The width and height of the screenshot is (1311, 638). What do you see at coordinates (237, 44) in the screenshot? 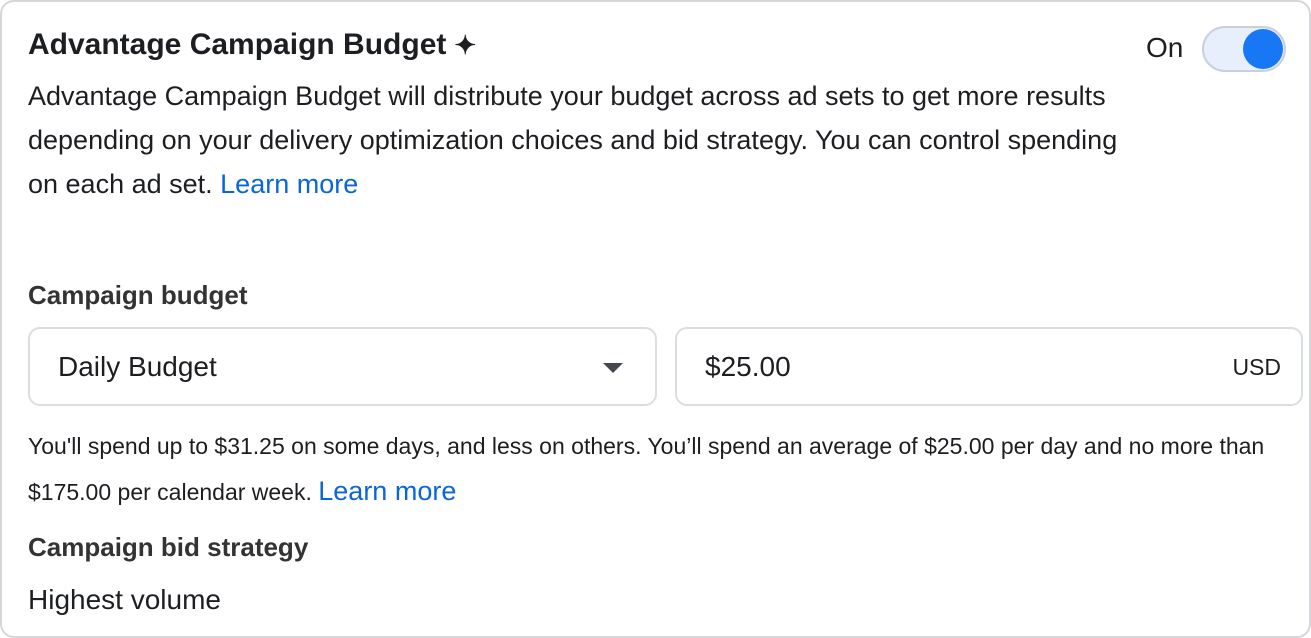
I see `title-text: Advantage Campaign Budget` at bounding box center [237, 44].